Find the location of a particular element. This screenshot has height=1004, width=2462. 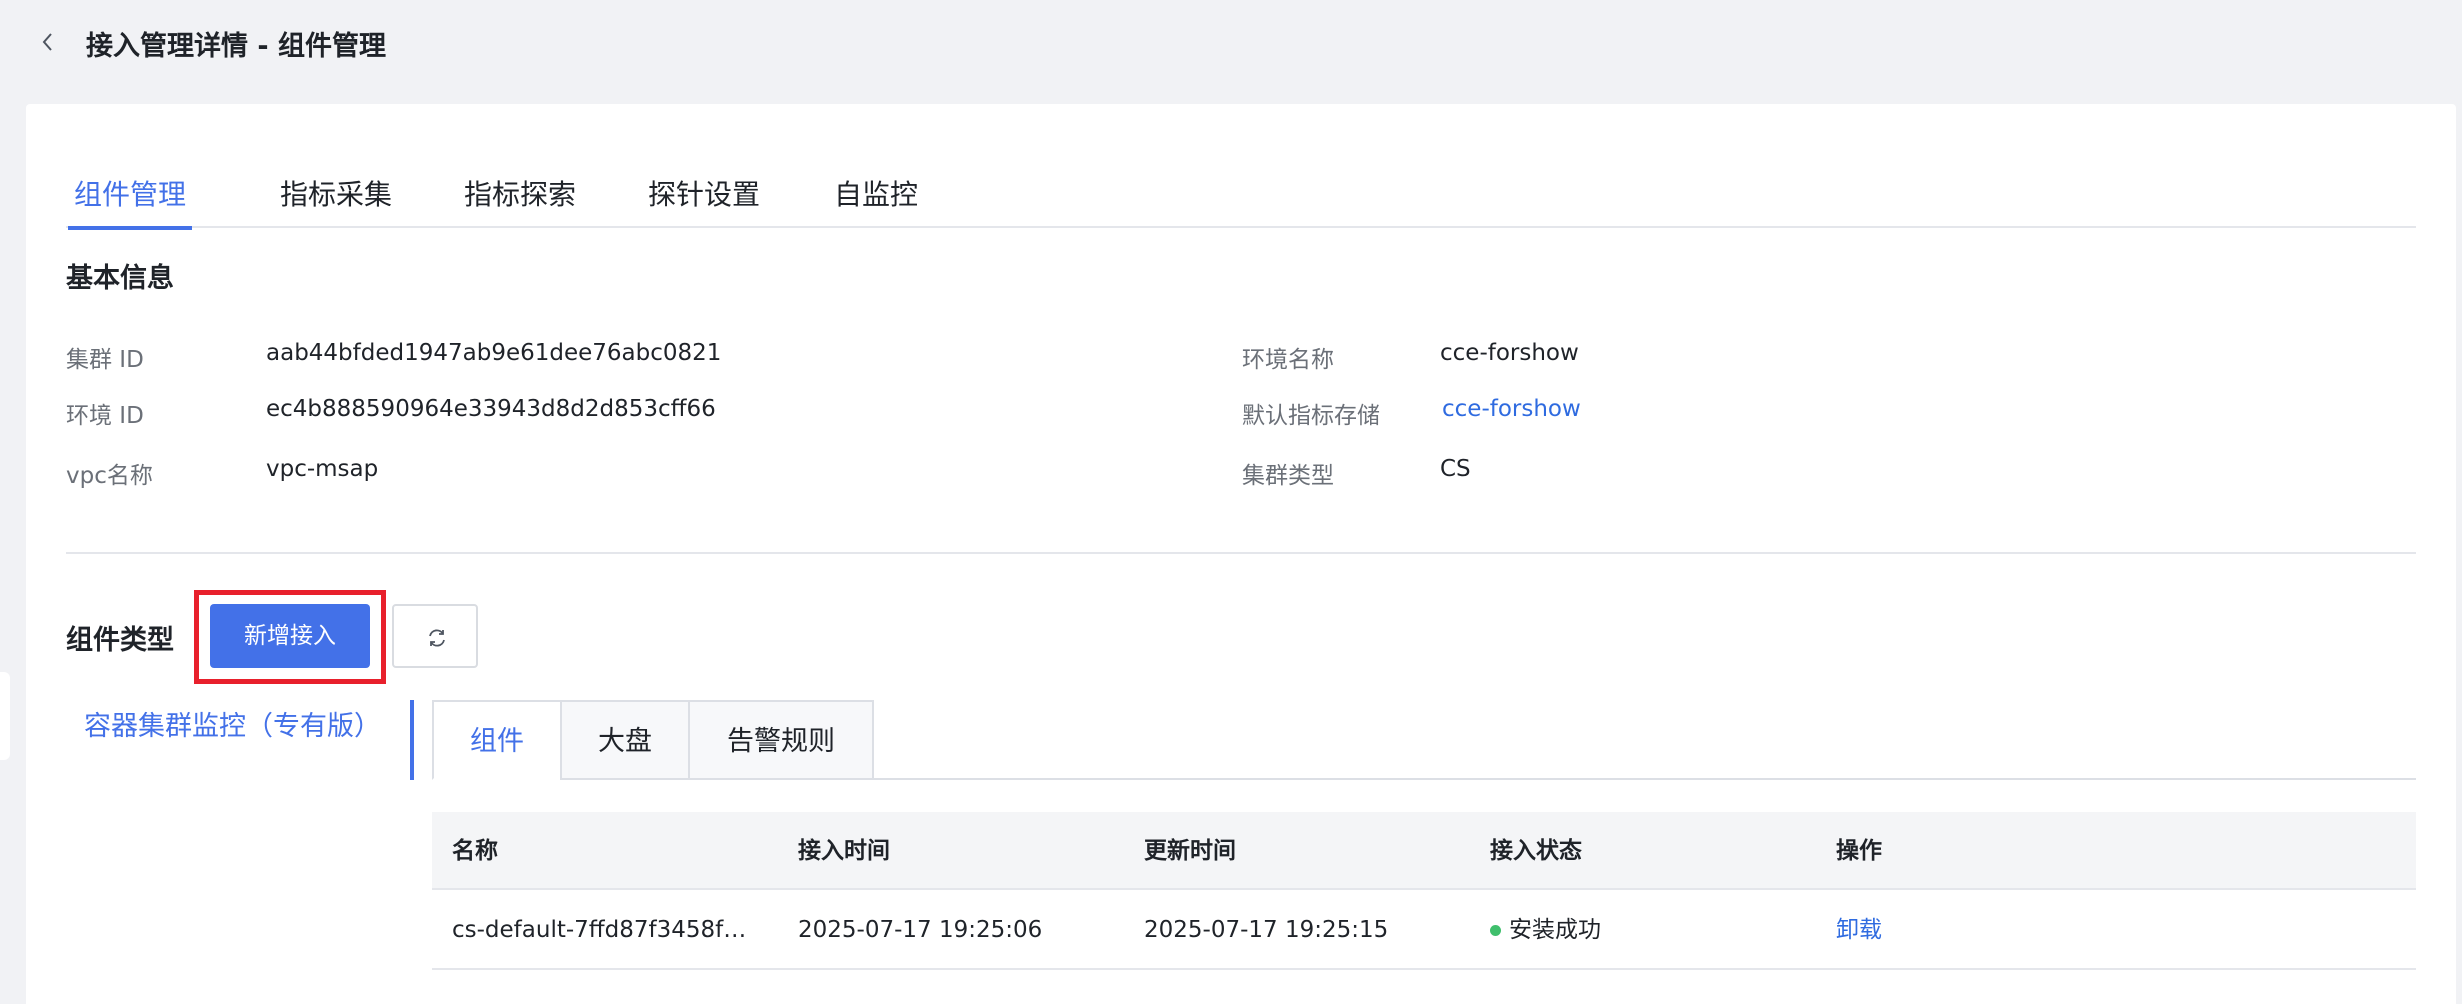

vpc-label: vpc名称 is located at coordinates (109, 476).